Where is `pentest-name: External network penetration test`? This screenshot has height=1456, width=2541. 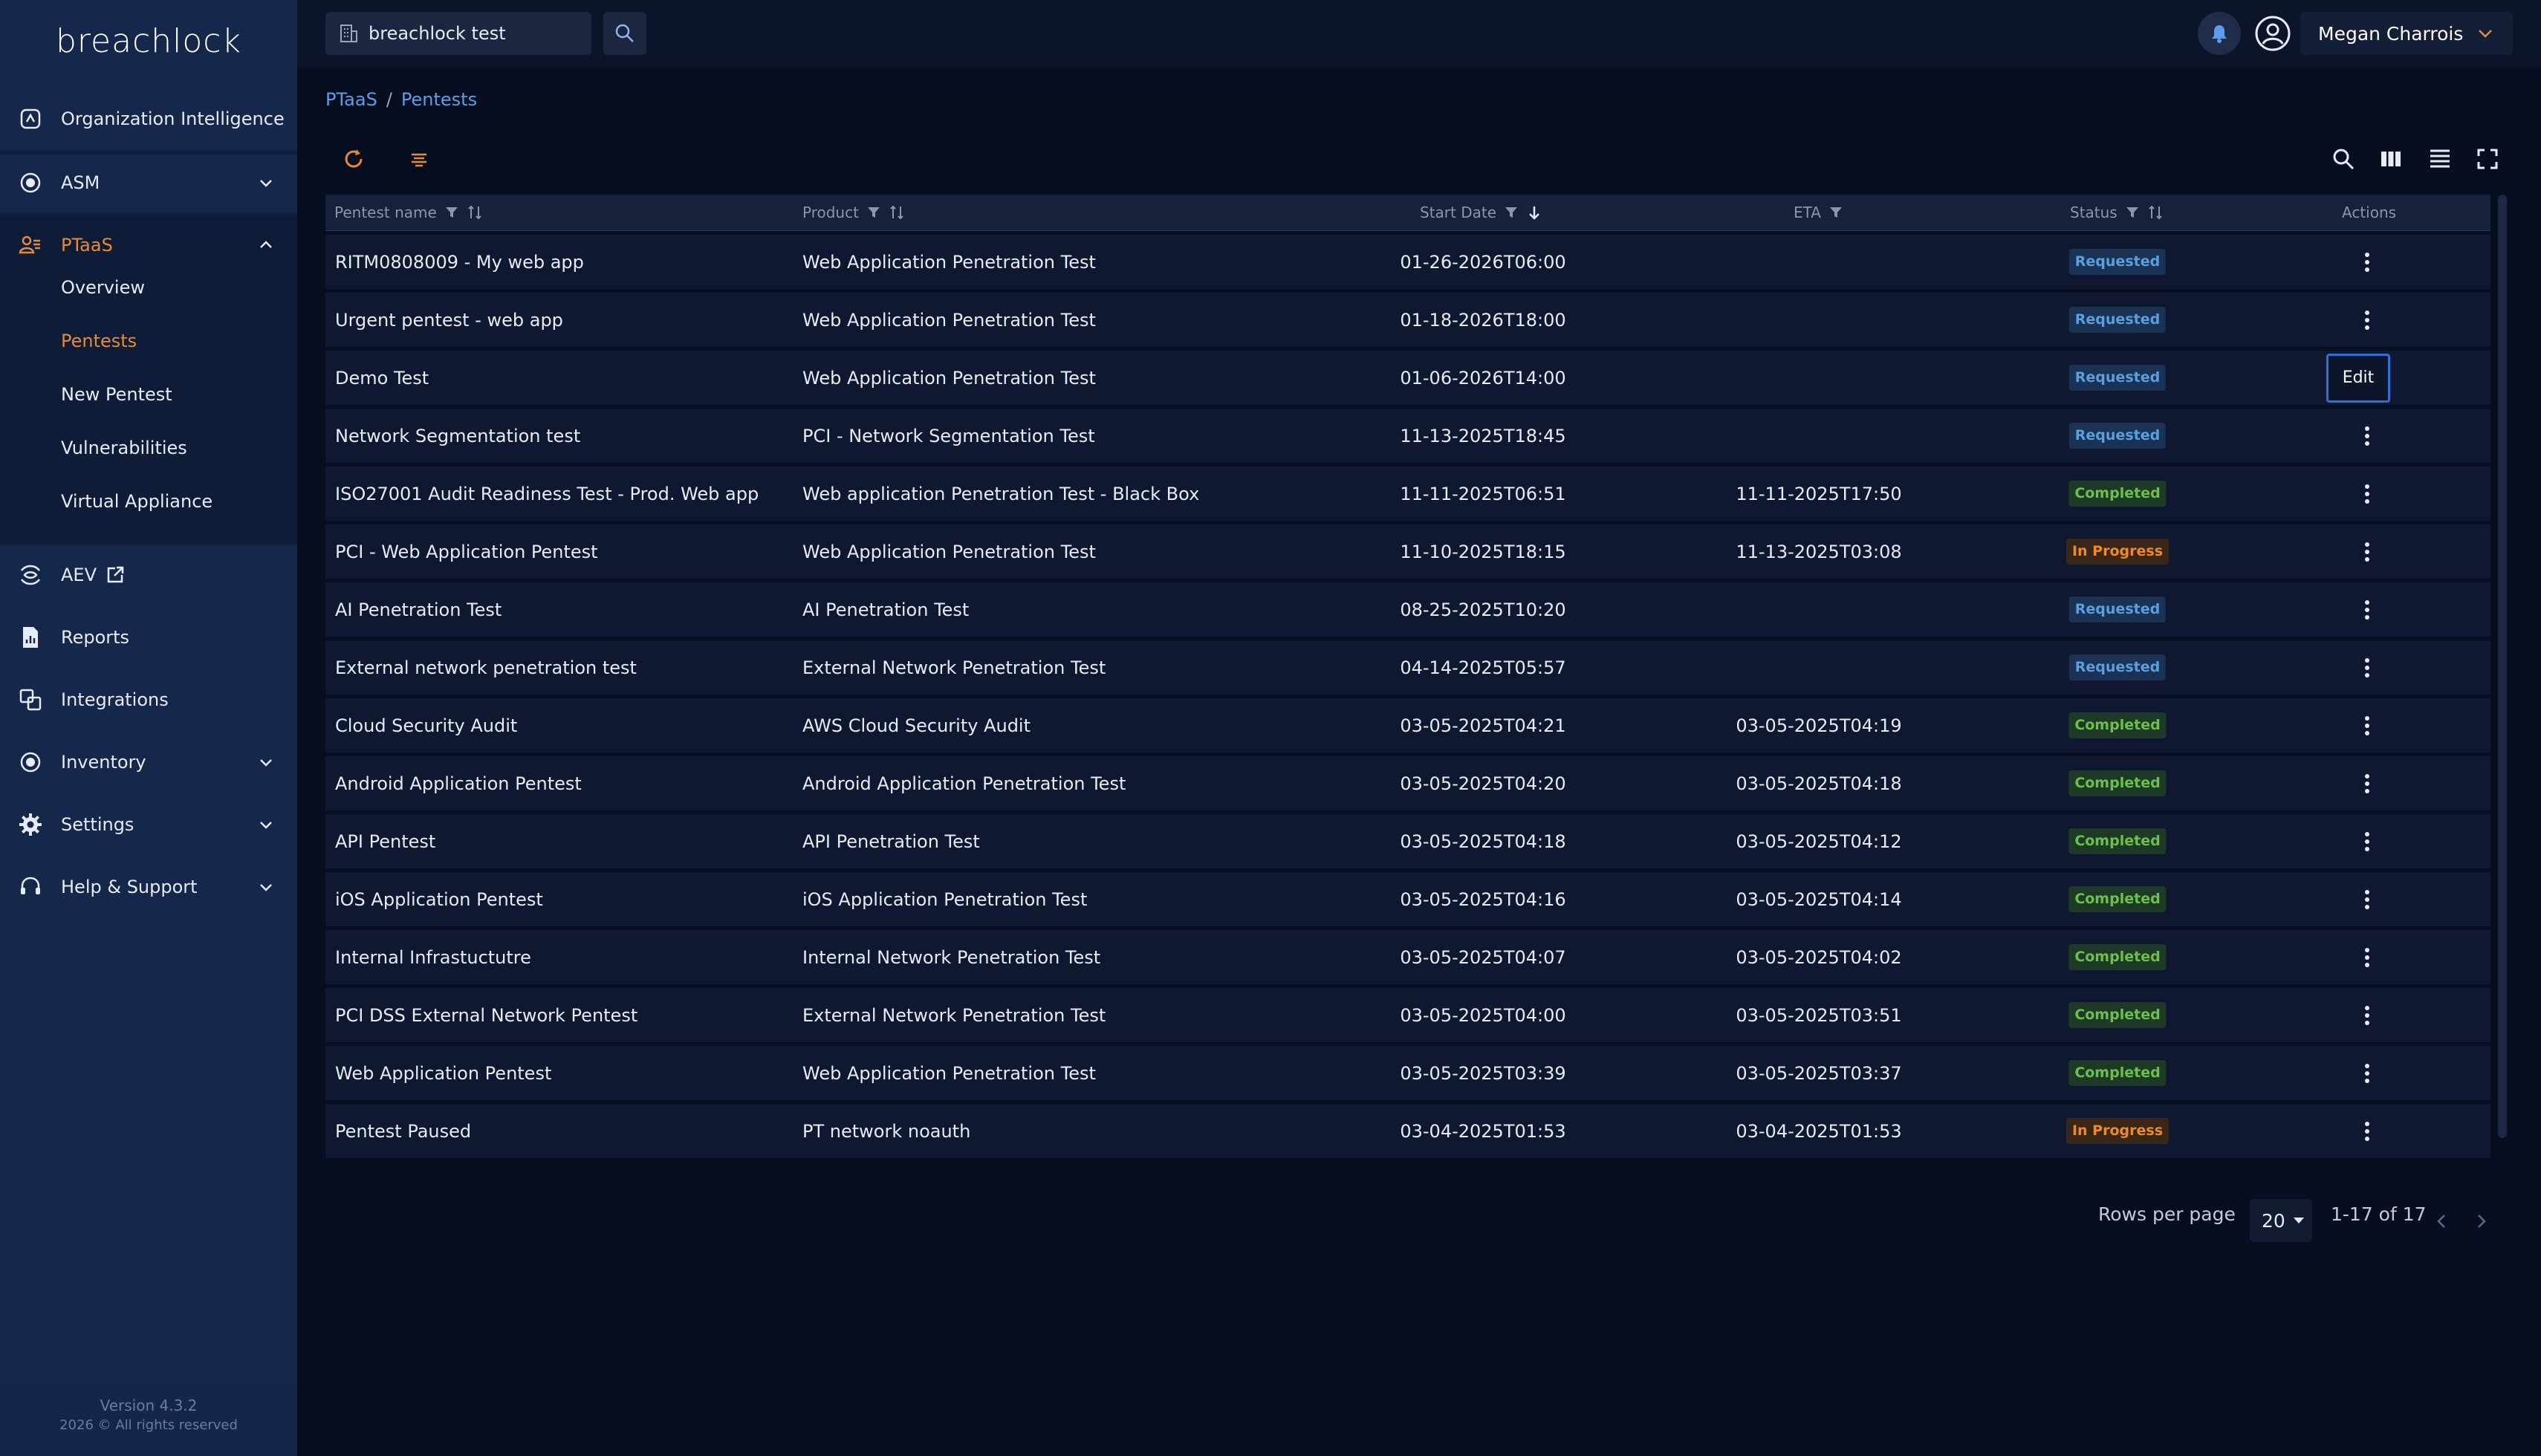 pentest-name: External network penetration test is located at coordinates (486, 668).